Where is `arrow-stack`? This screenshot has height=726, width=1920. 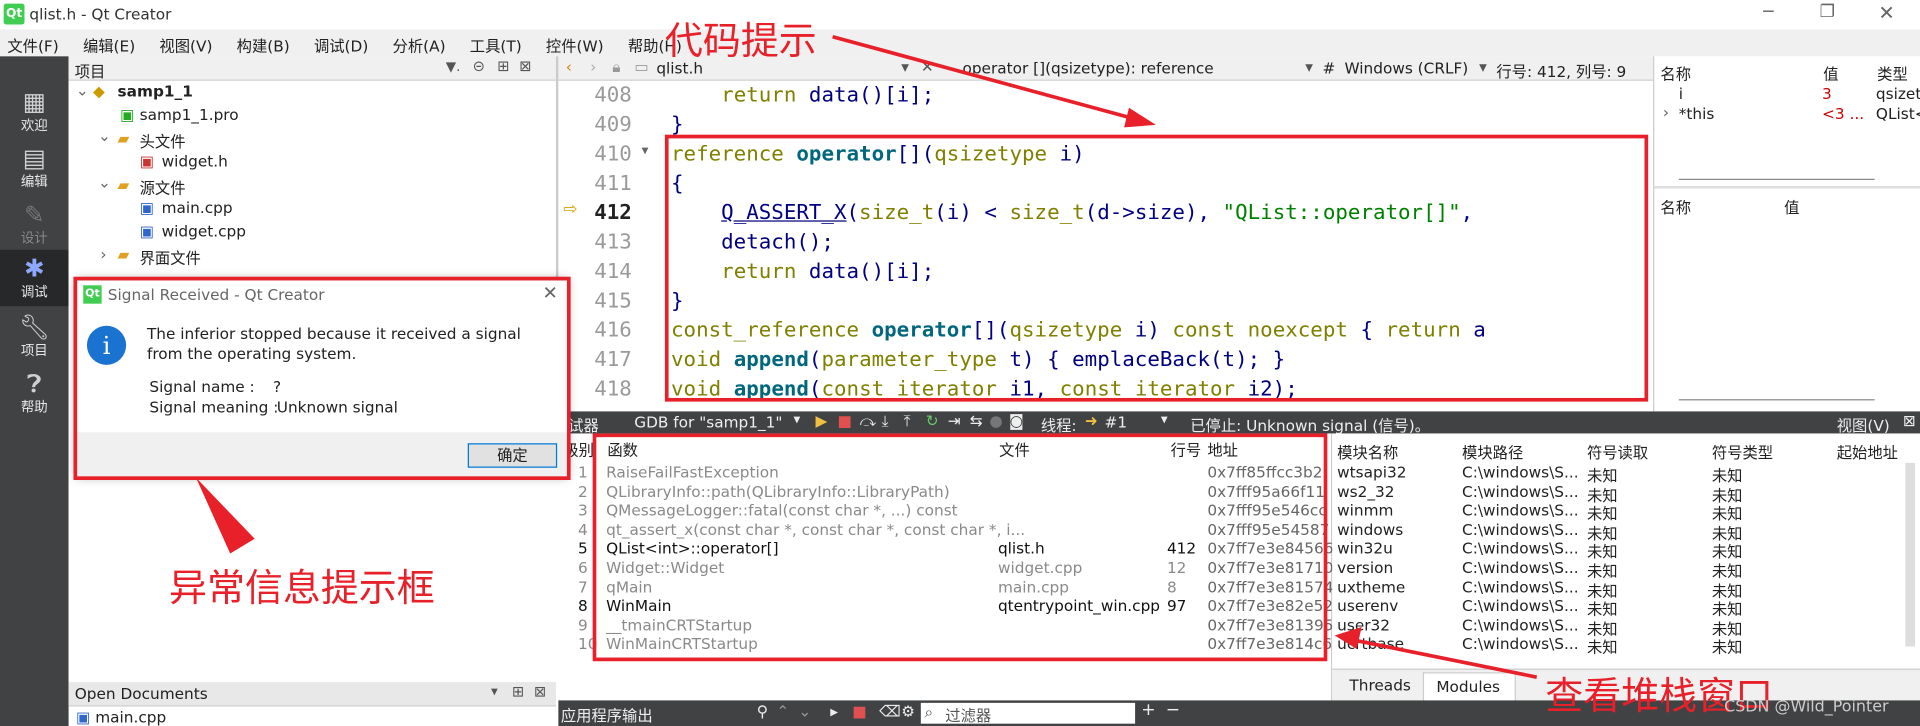
arrow-stack is located at coordinates (1443, 658).